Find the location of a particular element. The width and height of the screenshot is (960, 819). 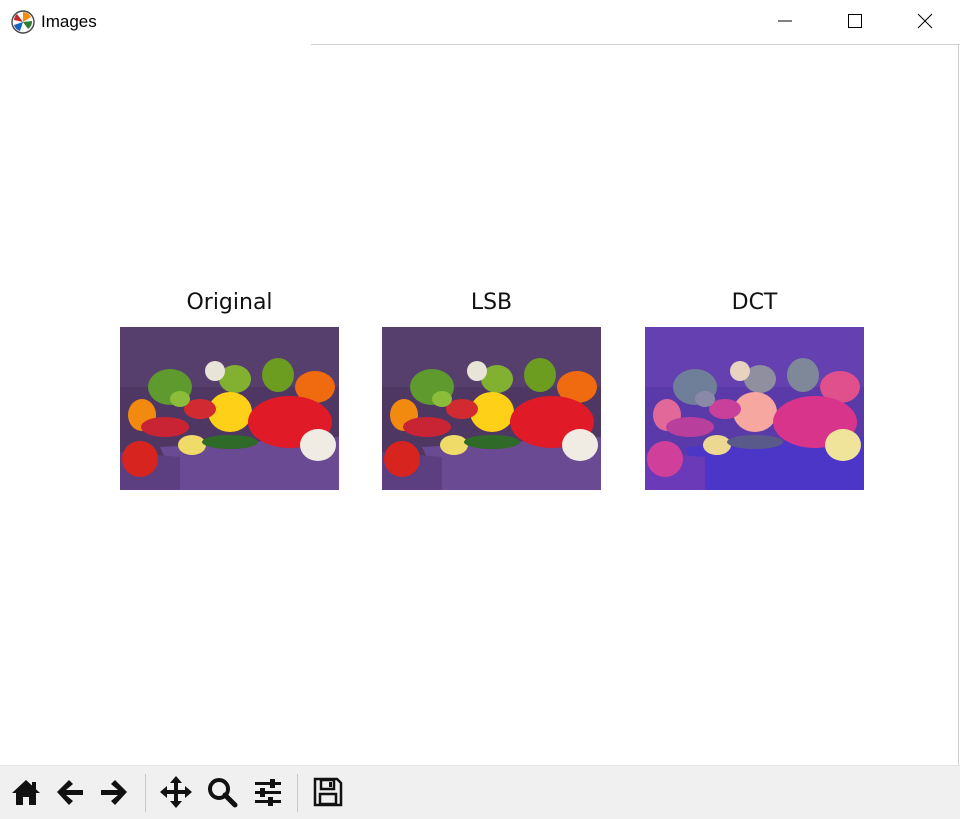

minimize-icon is located at coordinates (785, 23).